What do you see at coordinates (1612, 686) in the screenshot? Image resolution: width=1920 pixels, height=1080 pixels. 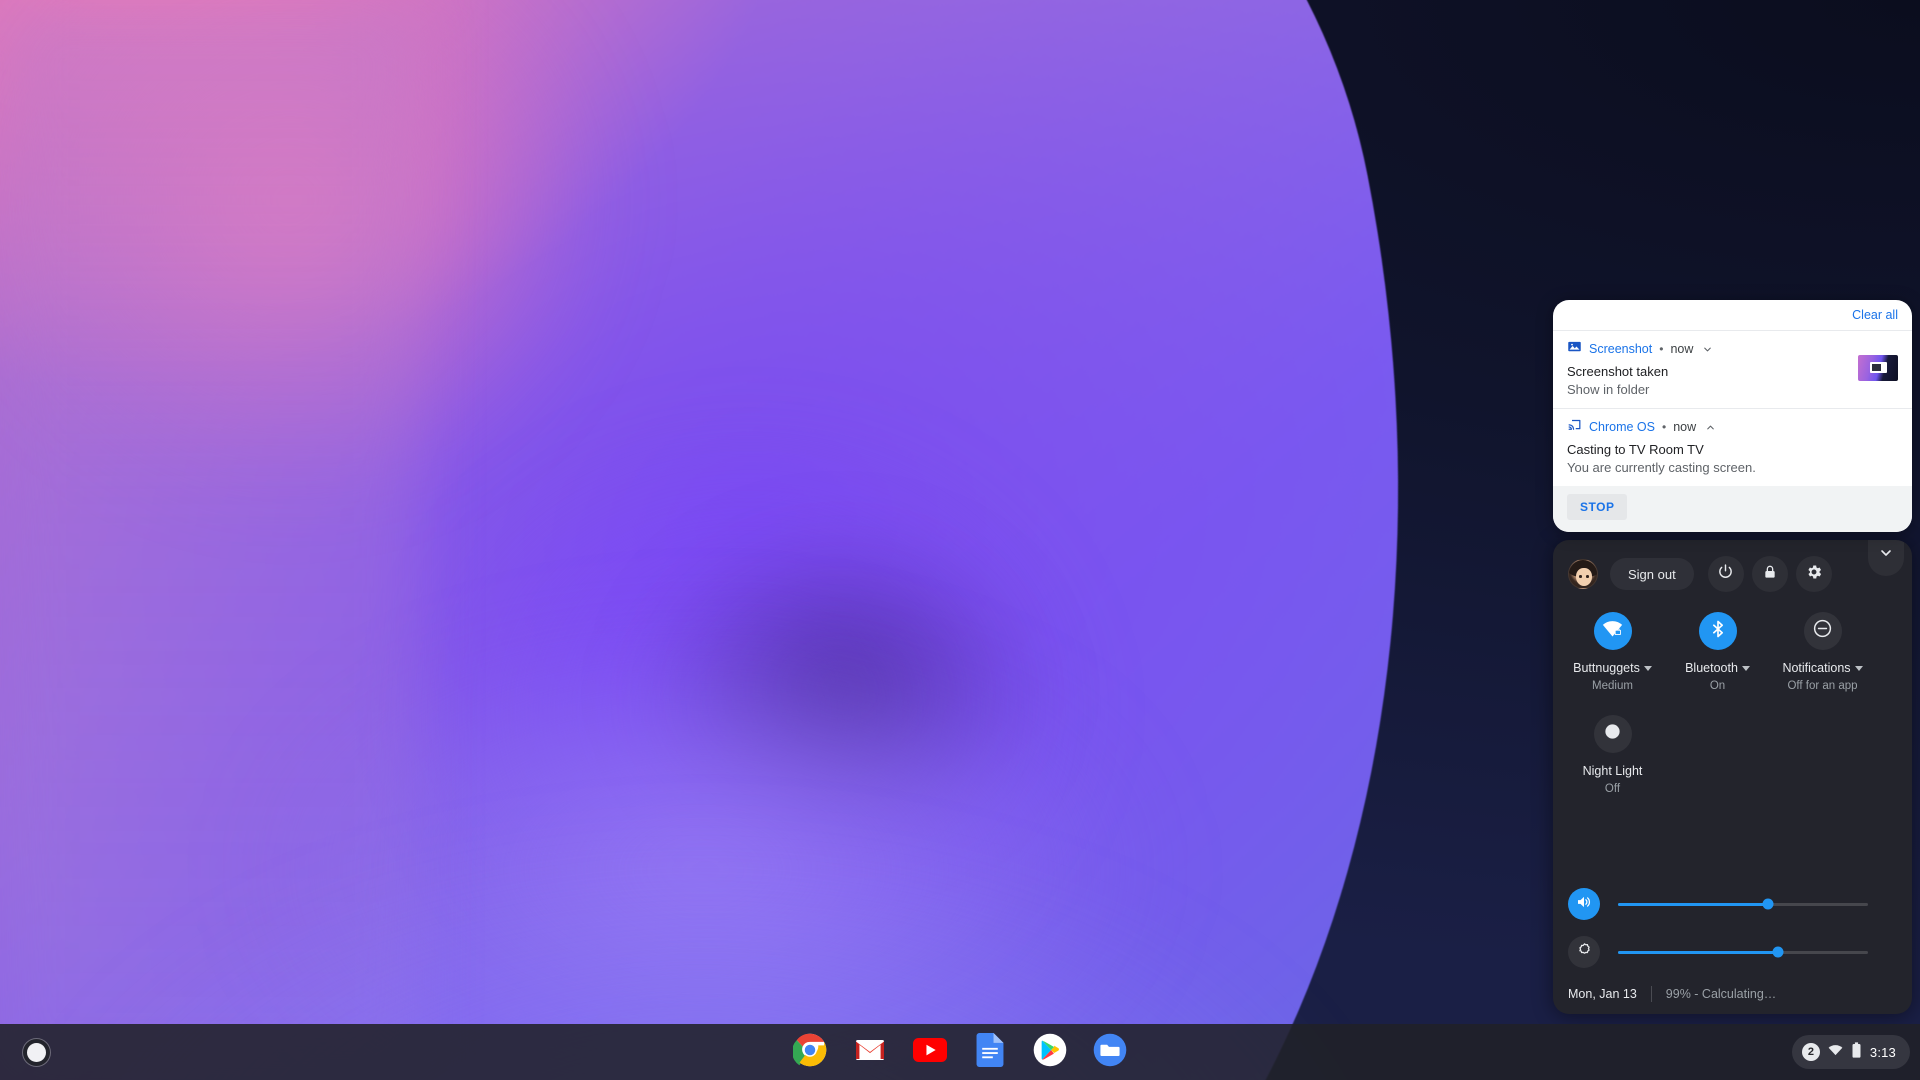 I see `network-tile-sub: Medium` at bounding box center [1612, 686].